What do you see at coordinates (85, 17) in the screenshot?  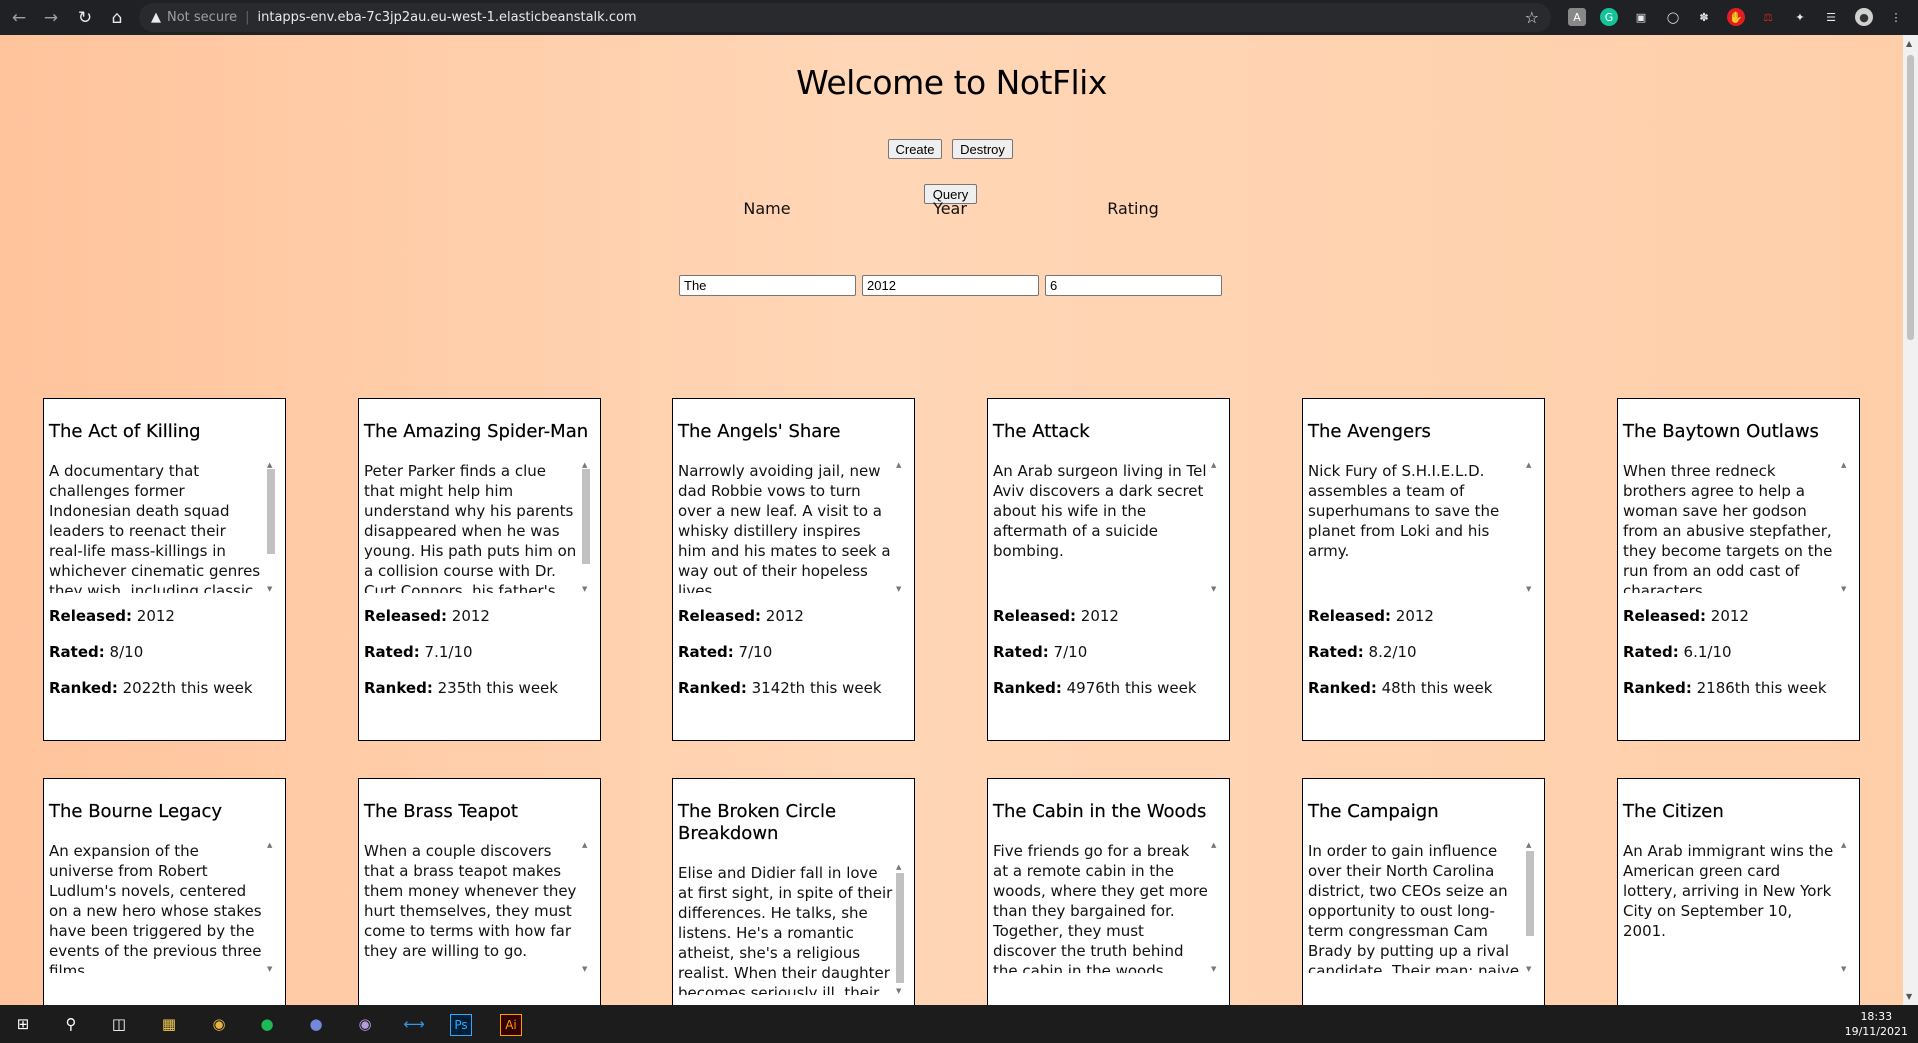 I see `reload-icon: ↻` at bounding box center [85, 17].